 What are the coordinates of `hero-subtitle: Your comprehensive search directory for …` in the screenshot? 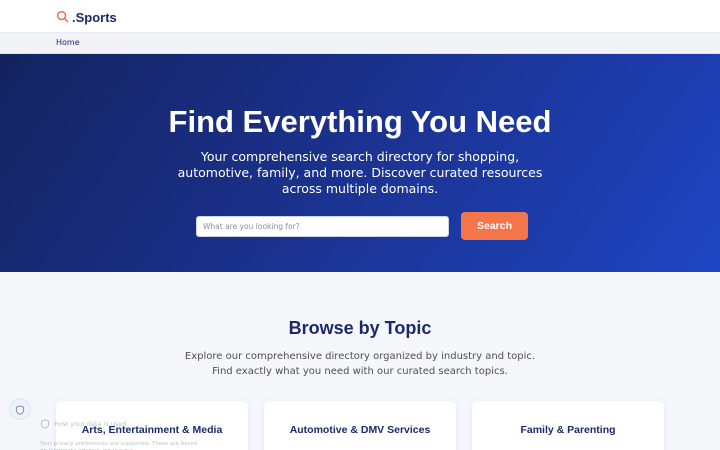 It's located at (360, 172).